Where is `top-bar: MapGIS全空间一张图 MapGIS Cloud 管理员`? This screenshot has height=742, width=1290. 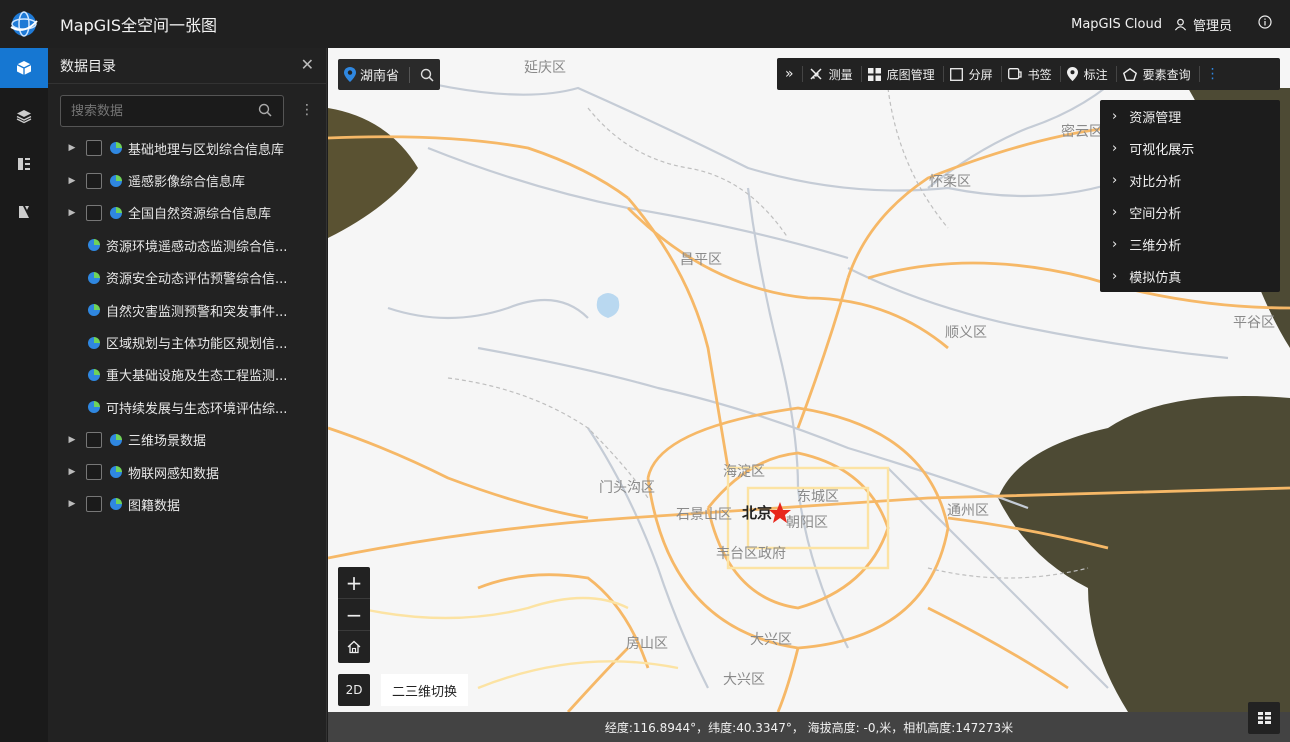 top-bar: MapGIS全空间一张图 MapGIS Cloud 管理员 is located at coordinates (645, 24).